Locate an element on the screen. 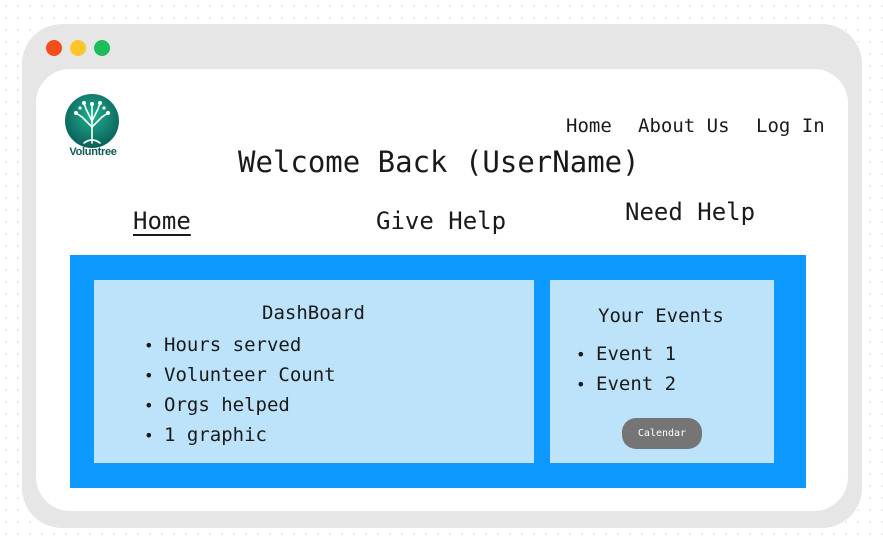  events-card: Your Events Event 1 Event 2 Calendar is located at coordinates (662, 371).